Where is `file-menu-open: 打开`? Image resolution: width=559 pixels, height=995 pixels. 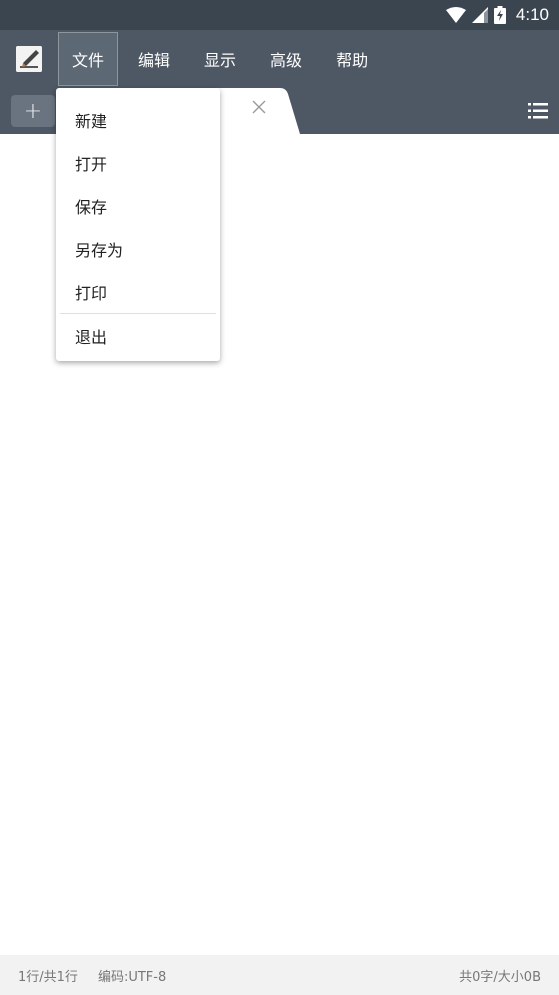
file-menu-open: 打开 is located at coordinates (138, 162).